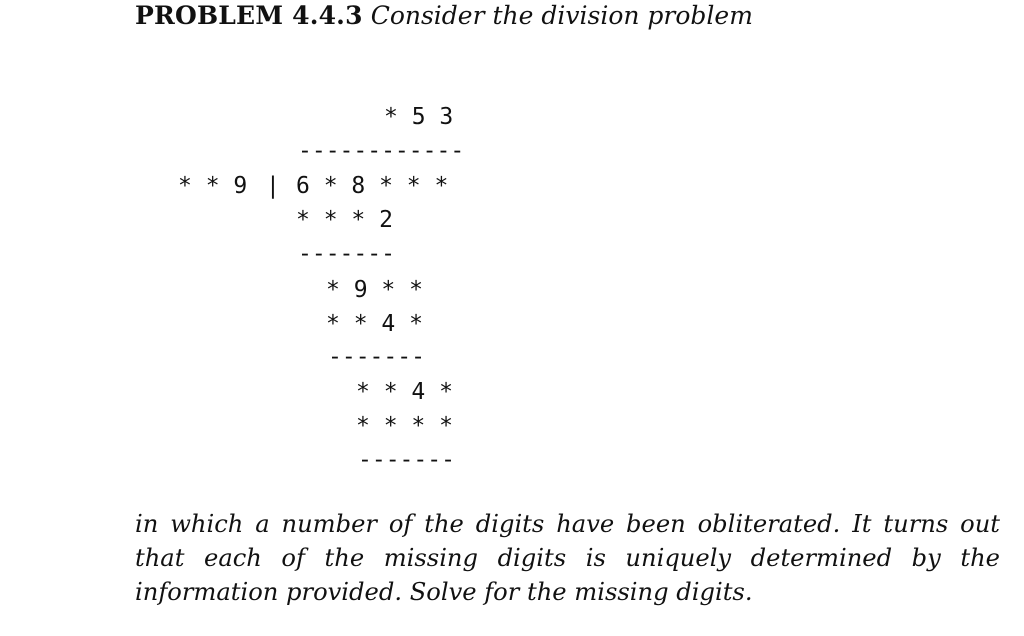 The width and height of the screenshot is (1024, 636). Describe the element at coordinates (376, 357) in the screenshot. I see `step-2-rule: -------` at that location.